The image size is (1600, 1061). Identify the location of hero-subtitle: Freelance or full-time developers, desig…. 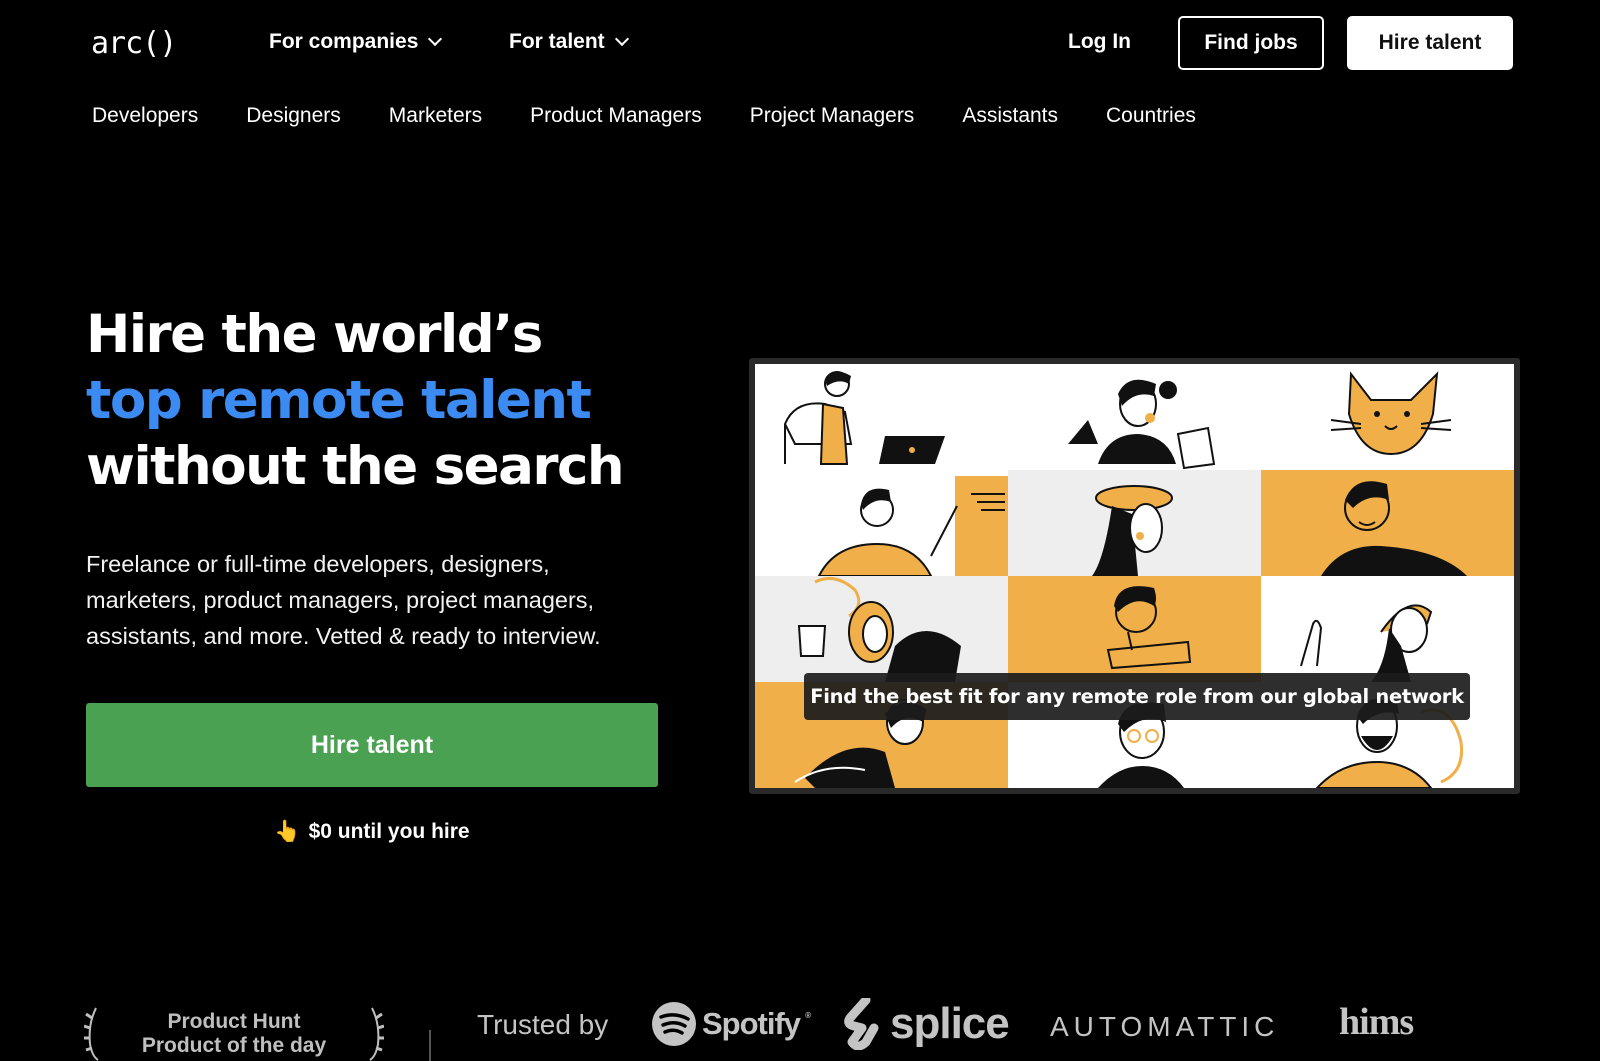
(343, 600).